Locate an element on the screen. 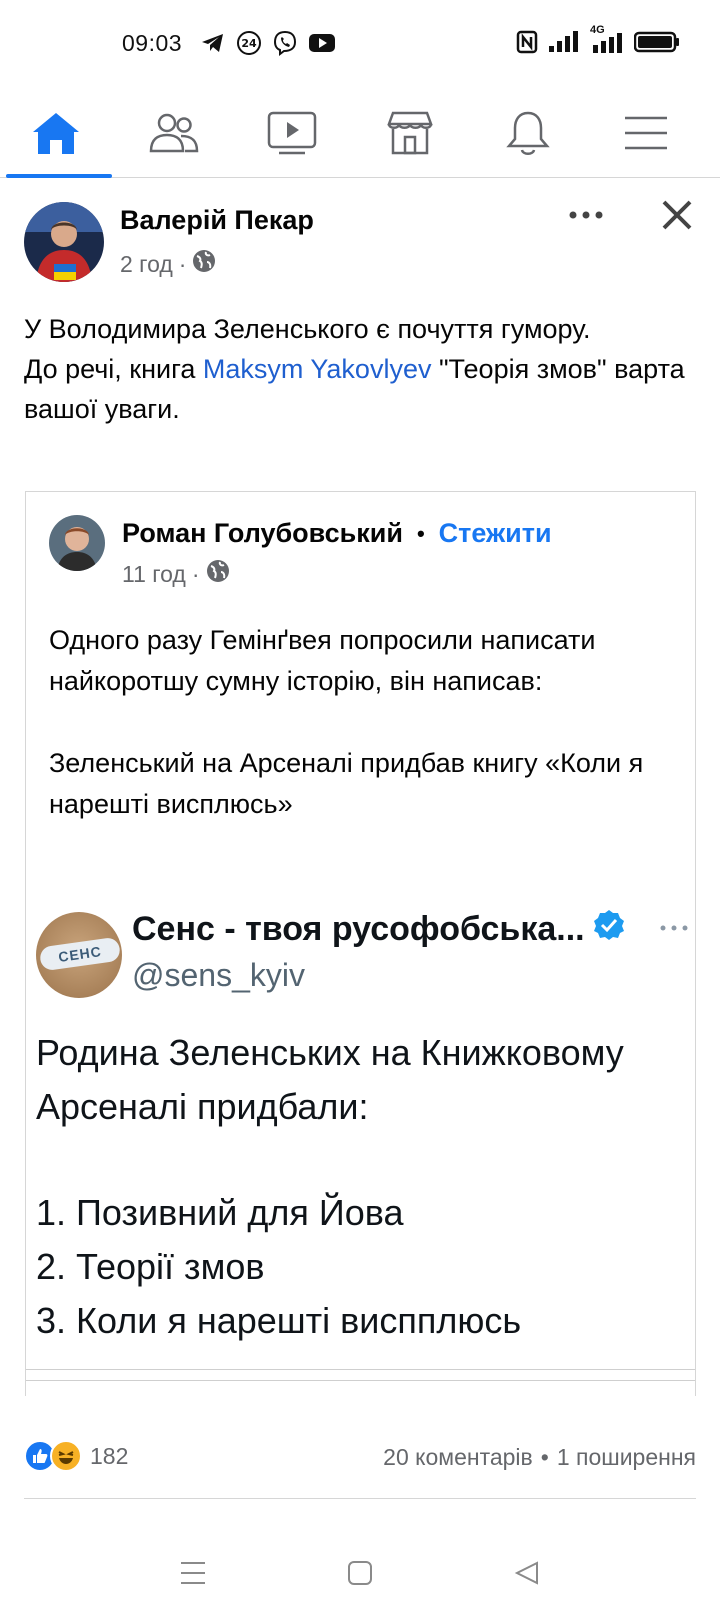  tab-home is located at coordinates (56, 135).